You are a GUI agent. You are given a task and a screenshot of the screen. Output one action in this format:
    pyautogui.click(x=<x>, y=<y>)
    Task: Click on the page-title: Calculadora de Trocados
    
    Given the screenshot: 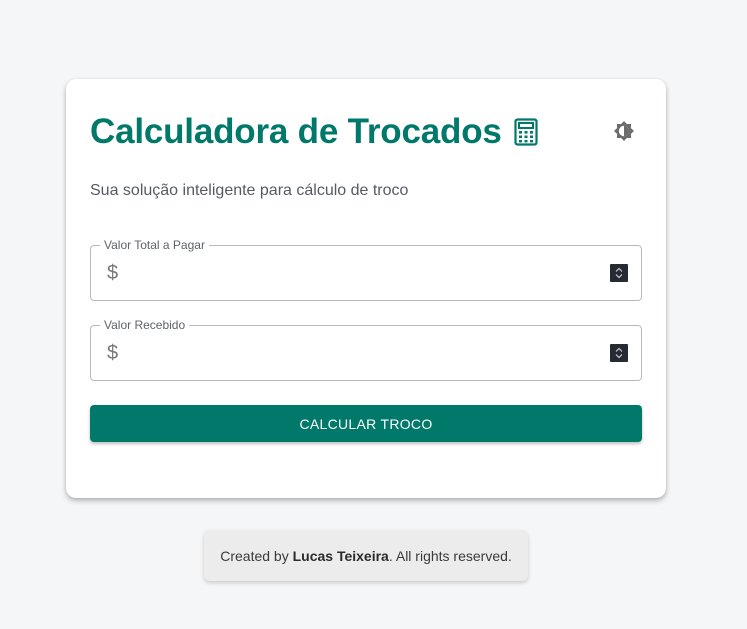 What is the action you would take?
    pyautogui.click(x=296, y=131)
    